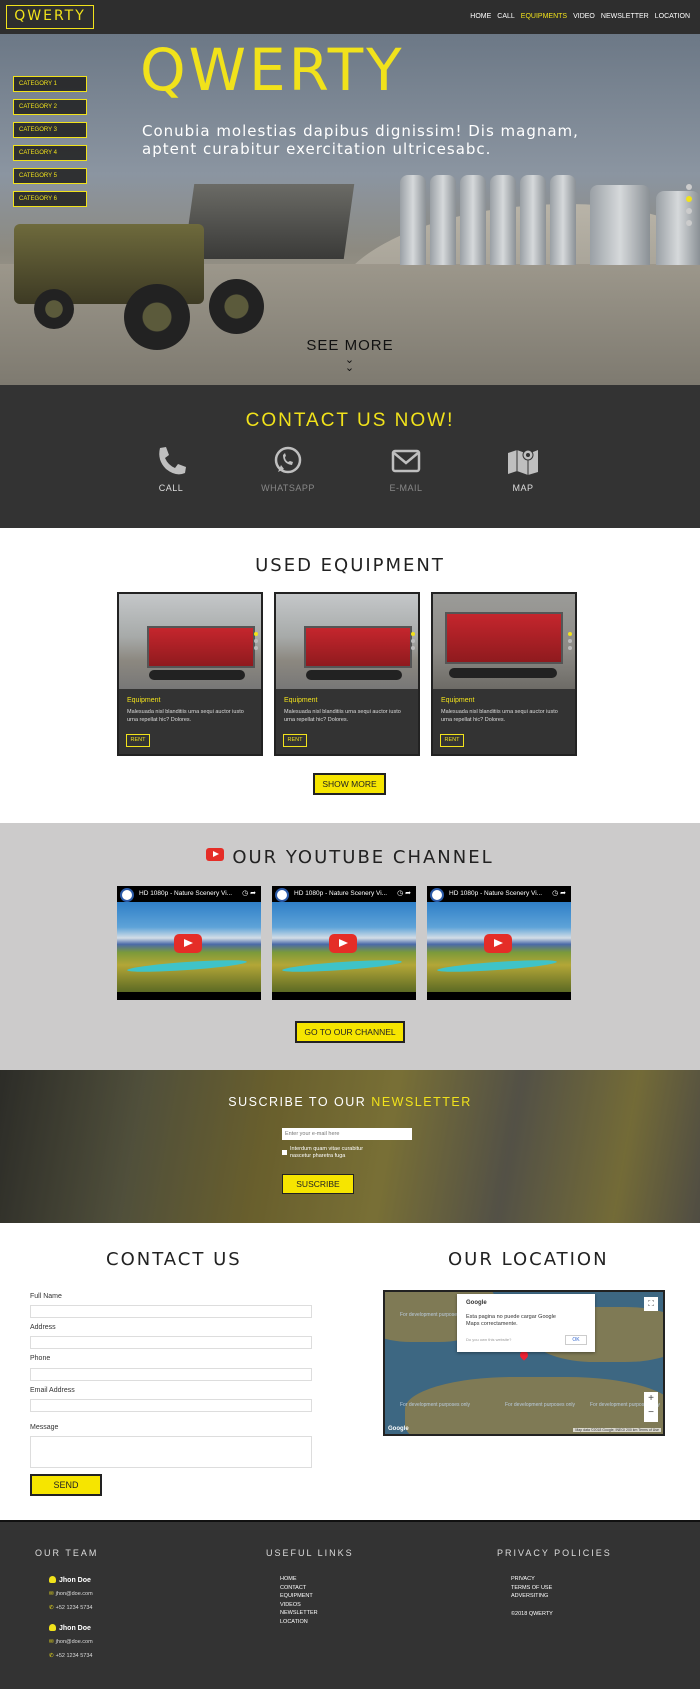 Image resolution: width=700 pixels, height=1689 pixels. I want to click on subscribe-button: SUSCRIBE, so click(318, 1184).